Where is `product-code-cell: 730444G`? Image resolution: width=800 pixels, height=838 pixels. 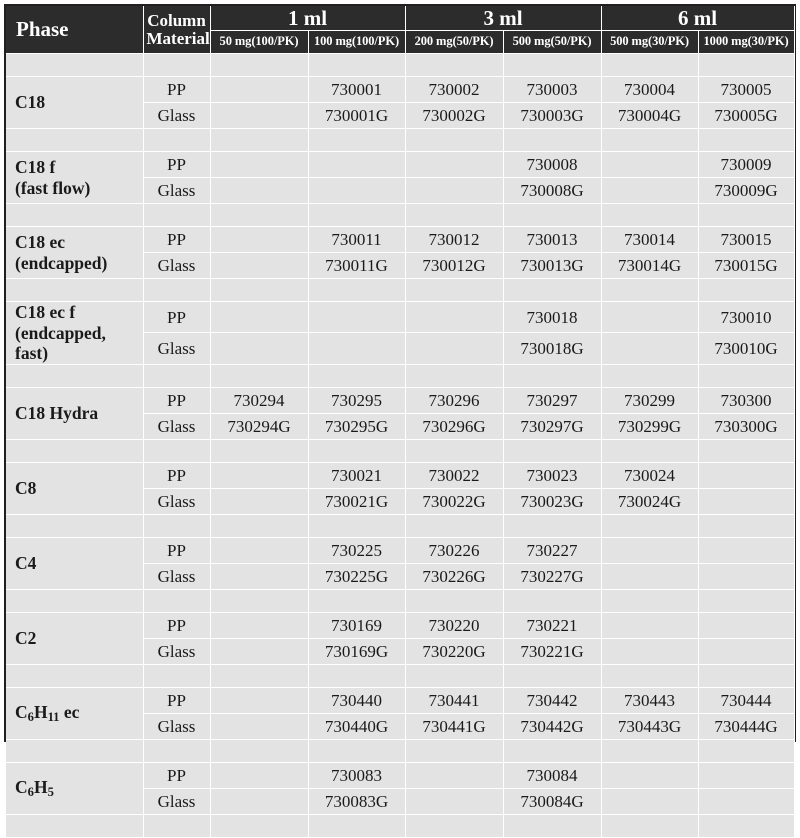
product-code-cell: 730444G is located at coordinates (746, 726).